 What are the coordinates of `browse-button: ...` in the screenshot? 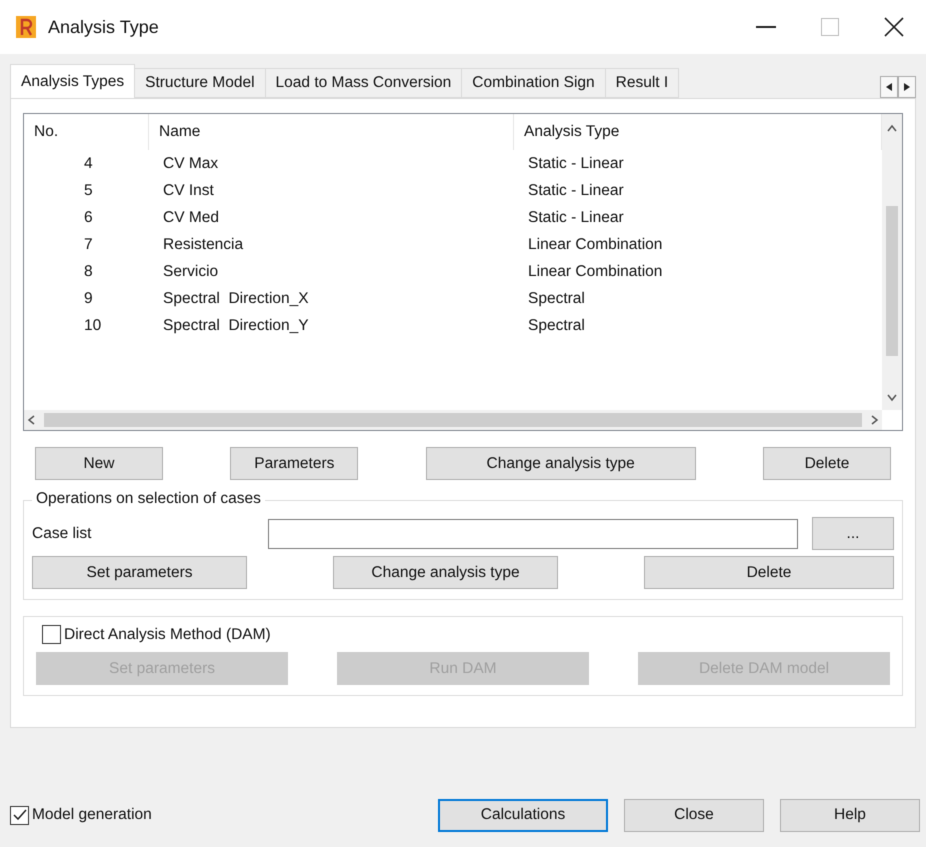 It's located at (853, 533).